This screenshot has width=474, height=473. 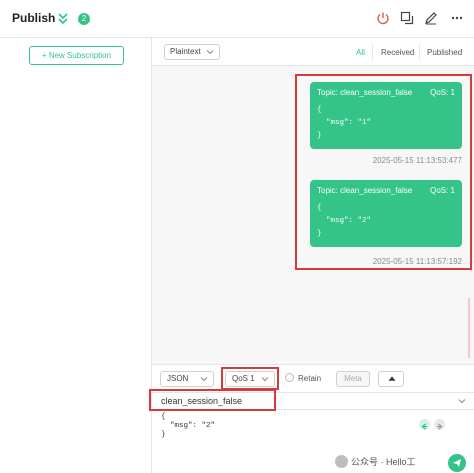 I want to click on retain-toggle: Retain, so click(x=303, y=378).